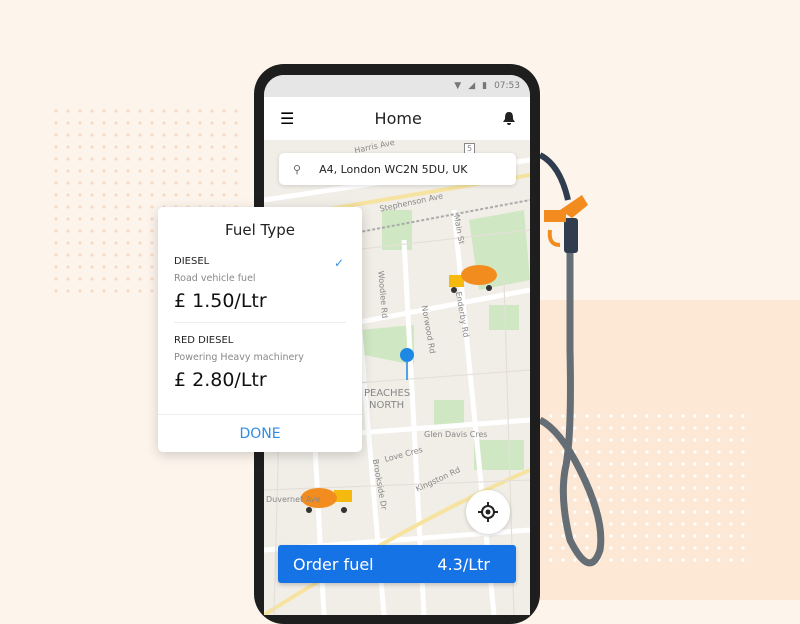 This screenshot has height=624, width=800. What do you see at coordinates (260, 284) in the screenshot?
I see `fuel-option-diesel: DIESEL ✓ Road vehicle fuel £ 1.50/Ltr` at bounding box center [260, 284].